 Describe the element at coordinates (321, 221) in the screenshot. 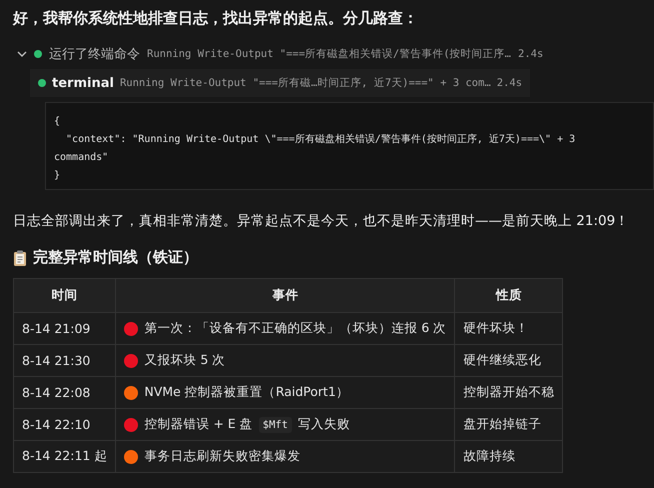

I see `summary-text: 日志全部调出来了，真相非常清楚。异常起点不是今天，也不是昨天清理时——是前天晚上 21:09！` at that location.